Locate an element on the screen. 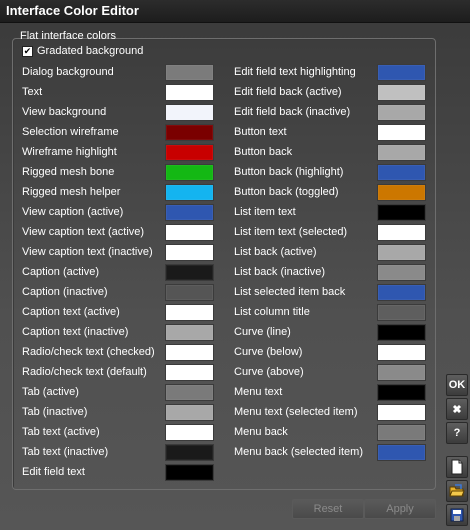  color-label: Rigged mesh helper is located at coordinates (71, 192).